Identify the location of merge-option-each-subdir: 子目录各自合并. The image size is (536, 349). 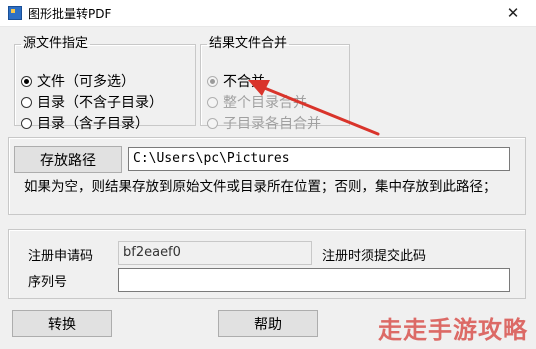
(264, 124).